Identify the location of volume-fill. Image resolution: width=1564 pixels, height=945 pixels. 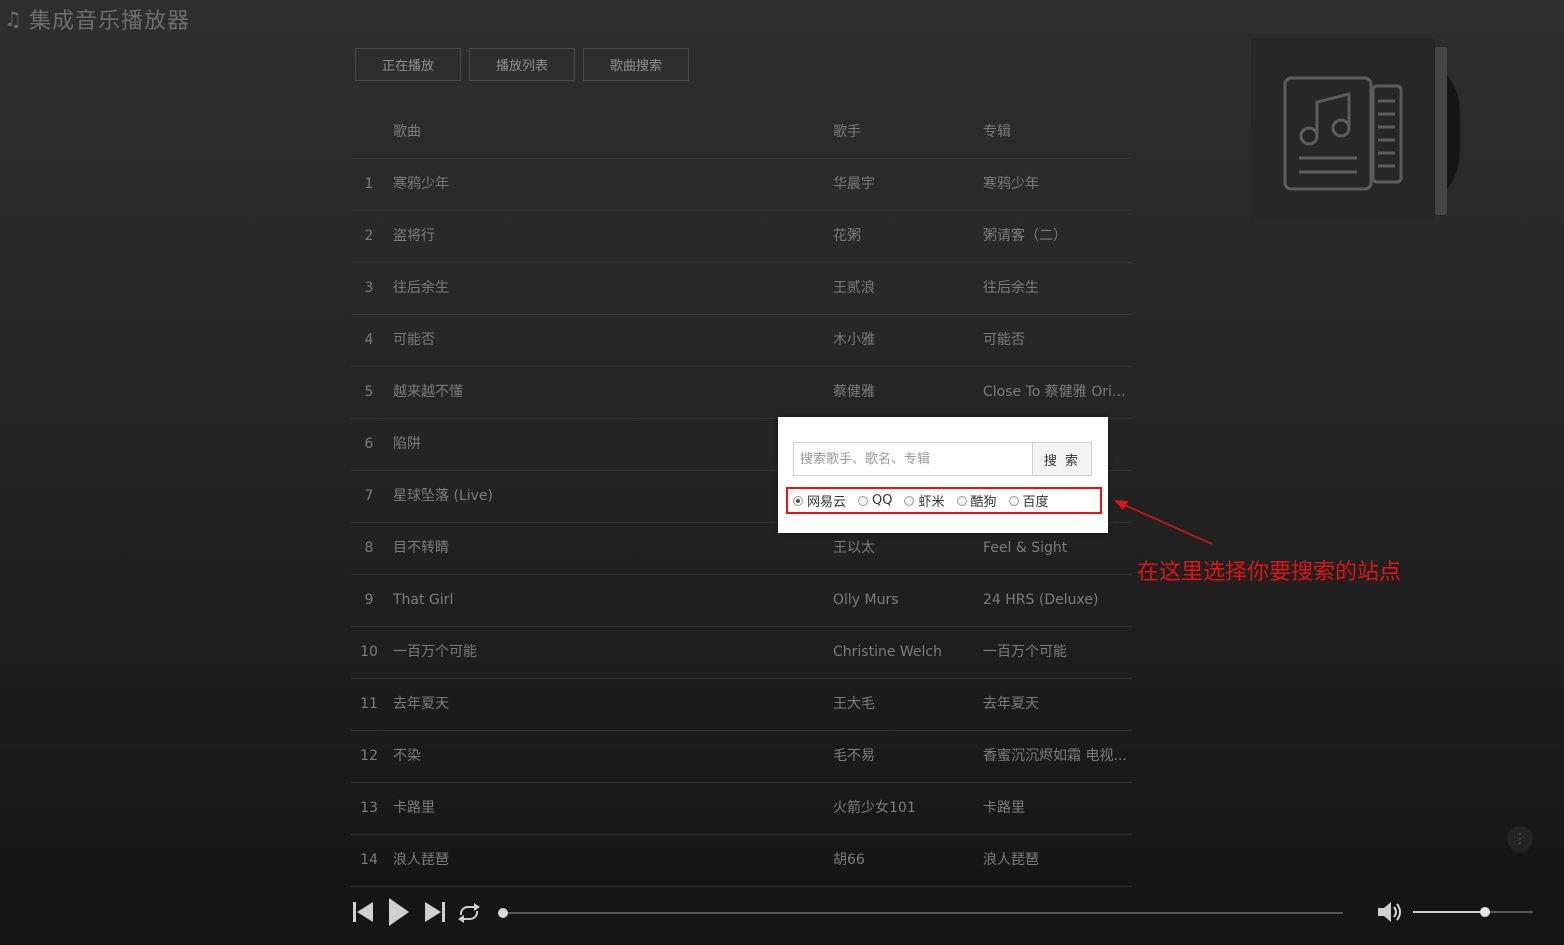
(1449, 912).